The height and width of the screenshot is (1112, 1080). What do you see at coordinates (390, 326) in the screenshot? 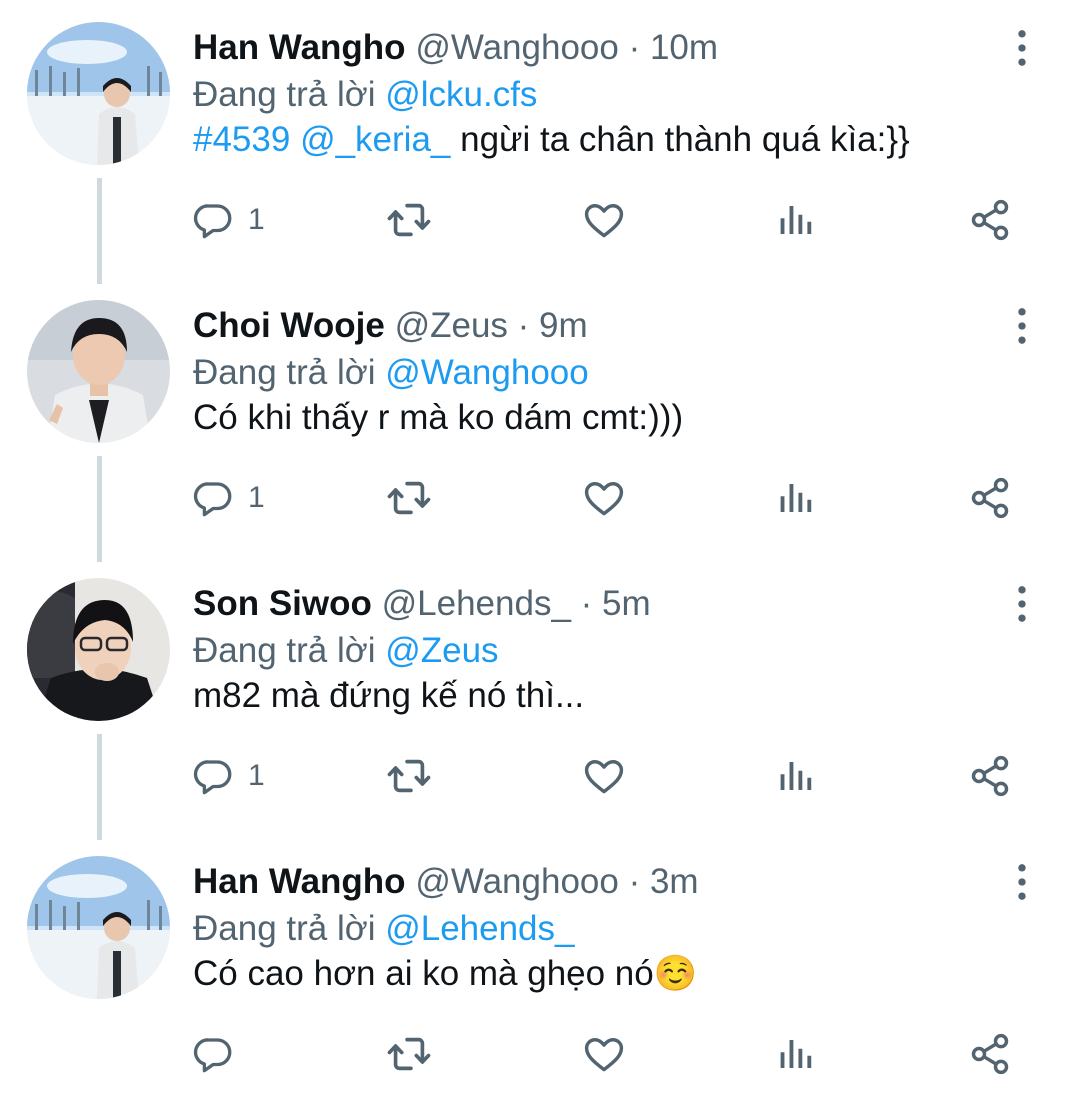
I see `tweet-header: Choi Wooje @Zeus · 9m` at bounding box center [390, 326].